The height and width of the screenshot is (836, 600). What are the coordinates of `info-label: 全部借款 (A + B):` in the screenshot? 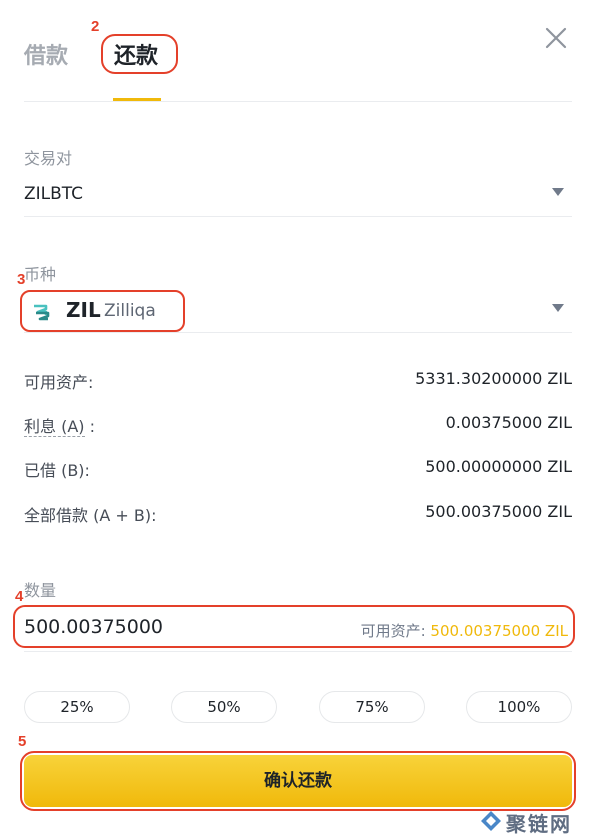 It's located at (90, 515).